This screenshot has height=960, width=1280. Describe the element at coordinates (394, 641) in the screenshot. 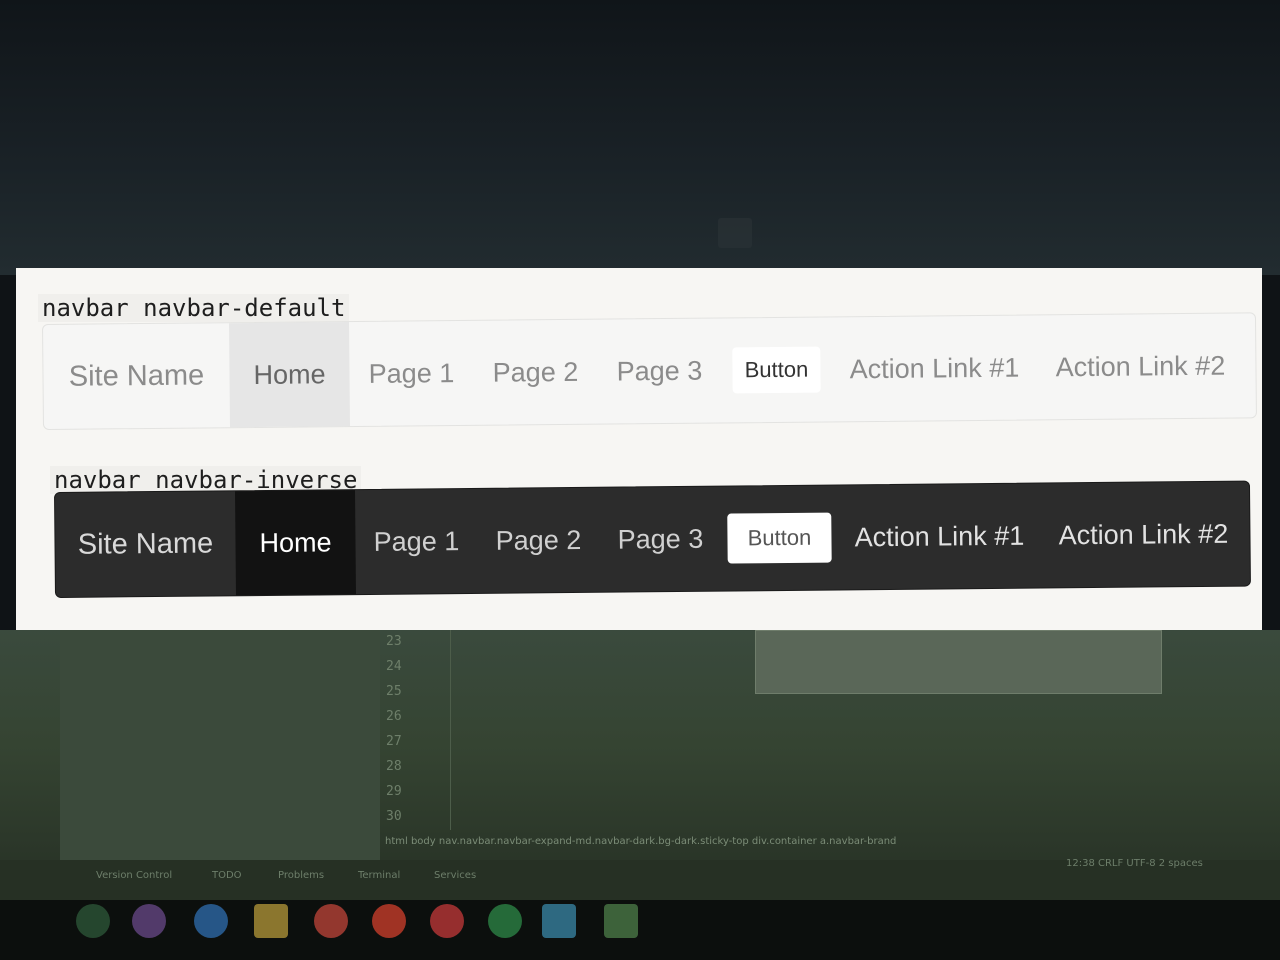

I see `line-number: 23` at that location.